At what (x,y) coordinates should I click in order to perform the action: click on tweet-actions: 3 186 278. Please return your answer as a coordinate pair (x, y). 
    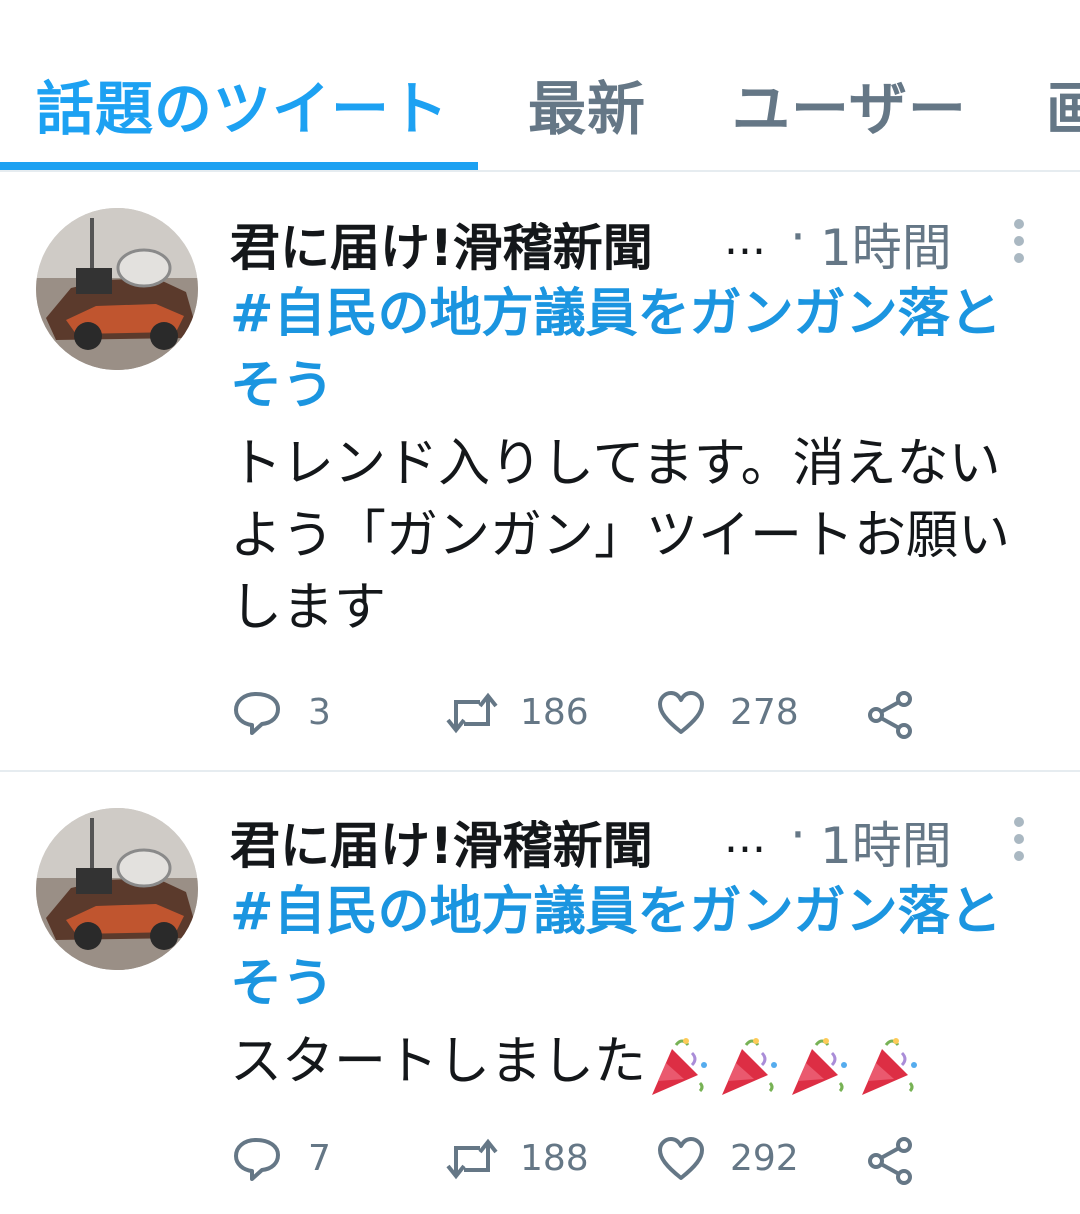
    Looking at the image, I should click on (582, 713).